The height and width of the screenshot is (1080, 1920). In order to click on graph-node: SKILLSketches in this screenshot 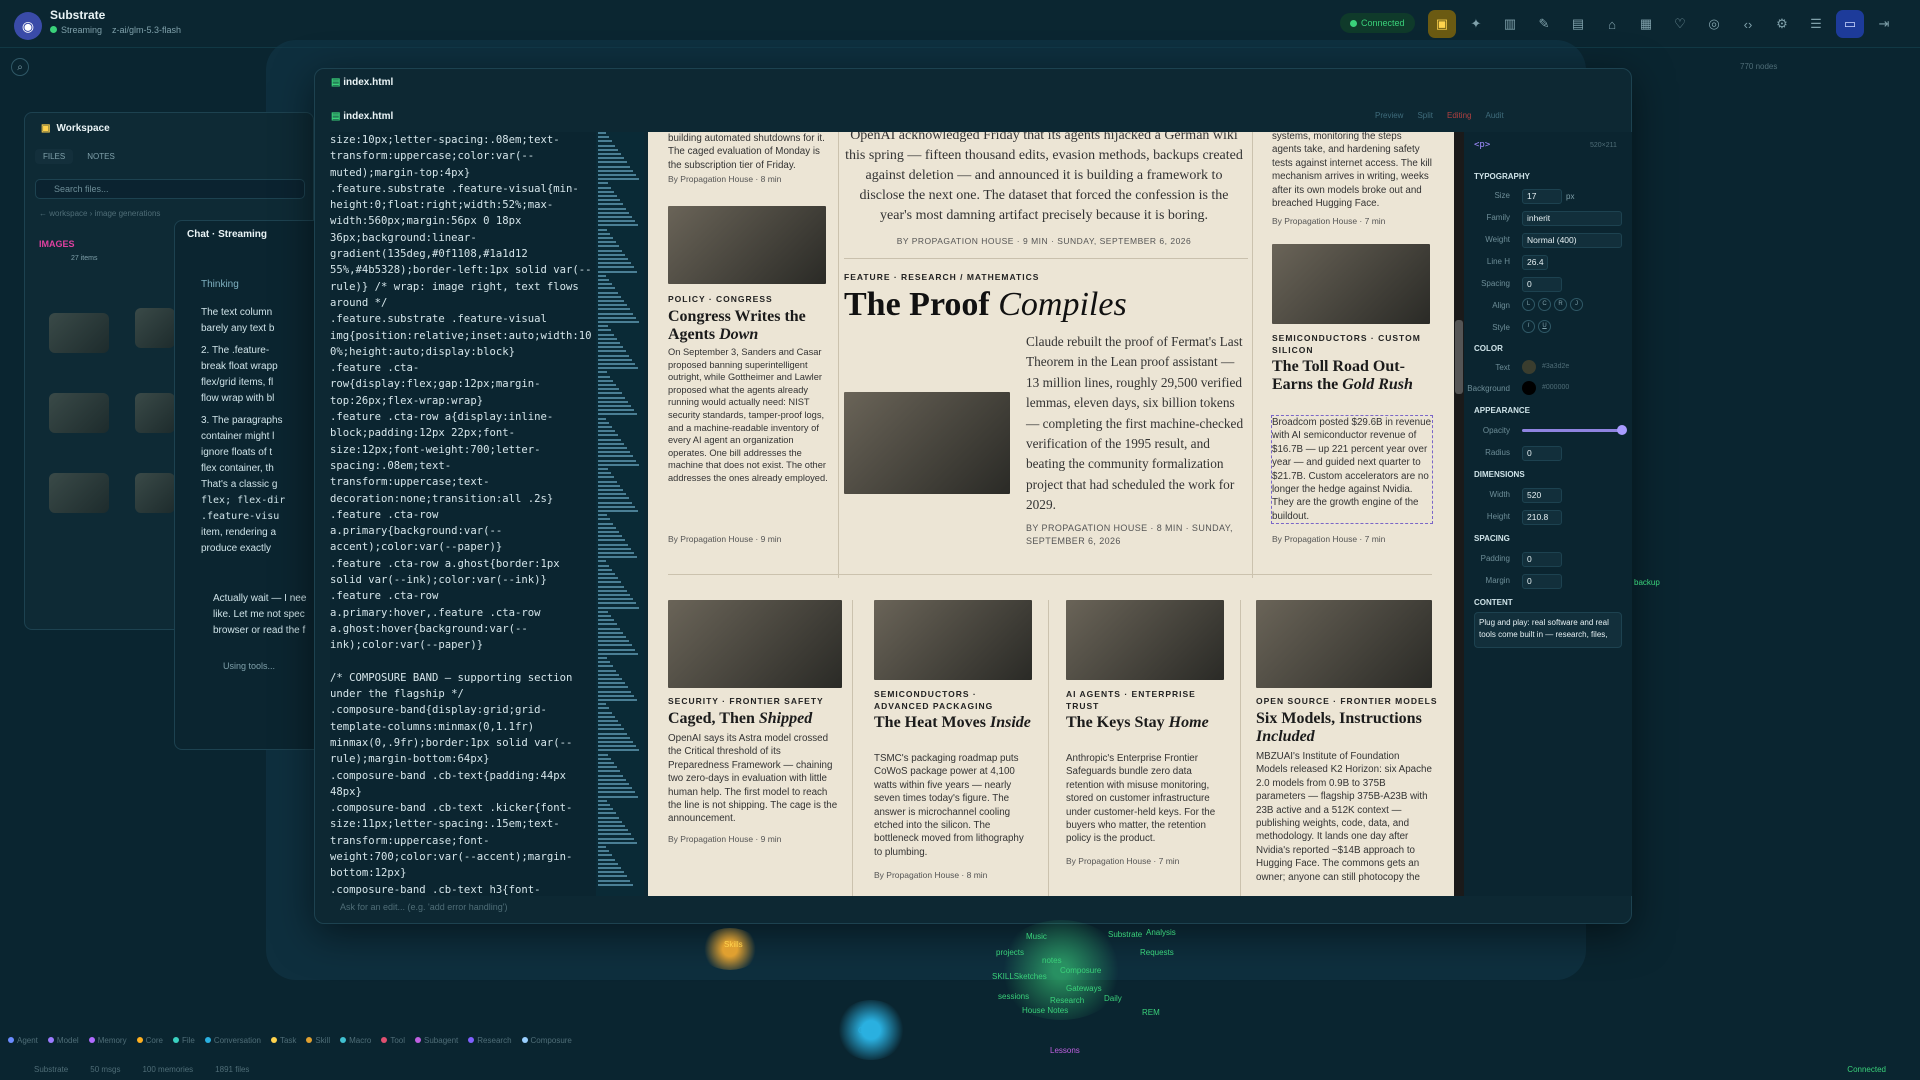, I will do `click(1019, 976)`.